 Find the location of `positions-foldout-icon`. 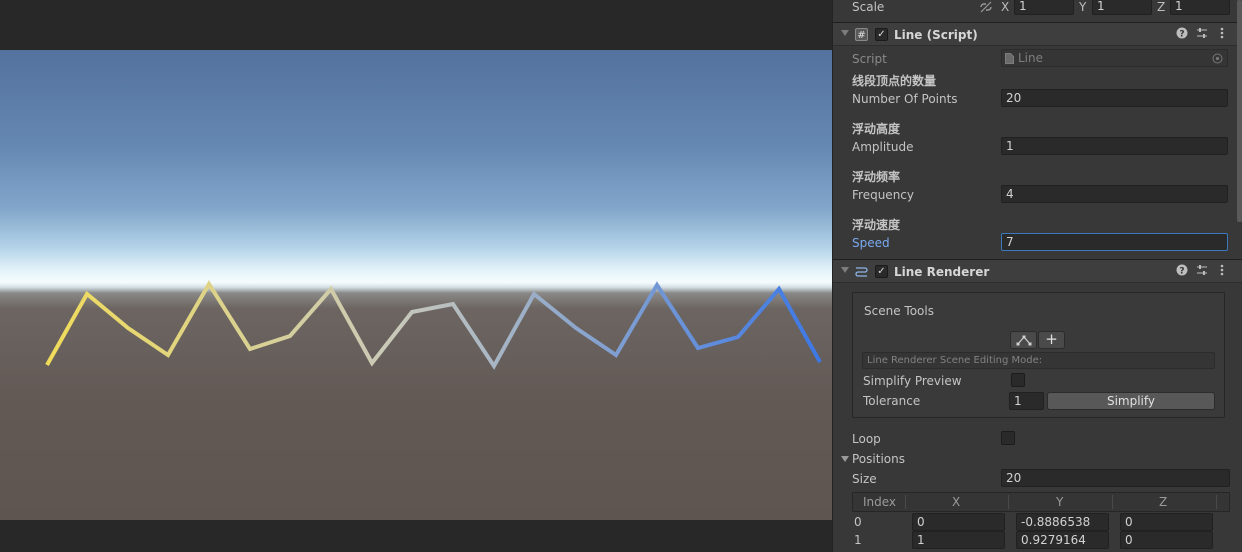

positions-foldout-icon is located at coordinates (845, 459).